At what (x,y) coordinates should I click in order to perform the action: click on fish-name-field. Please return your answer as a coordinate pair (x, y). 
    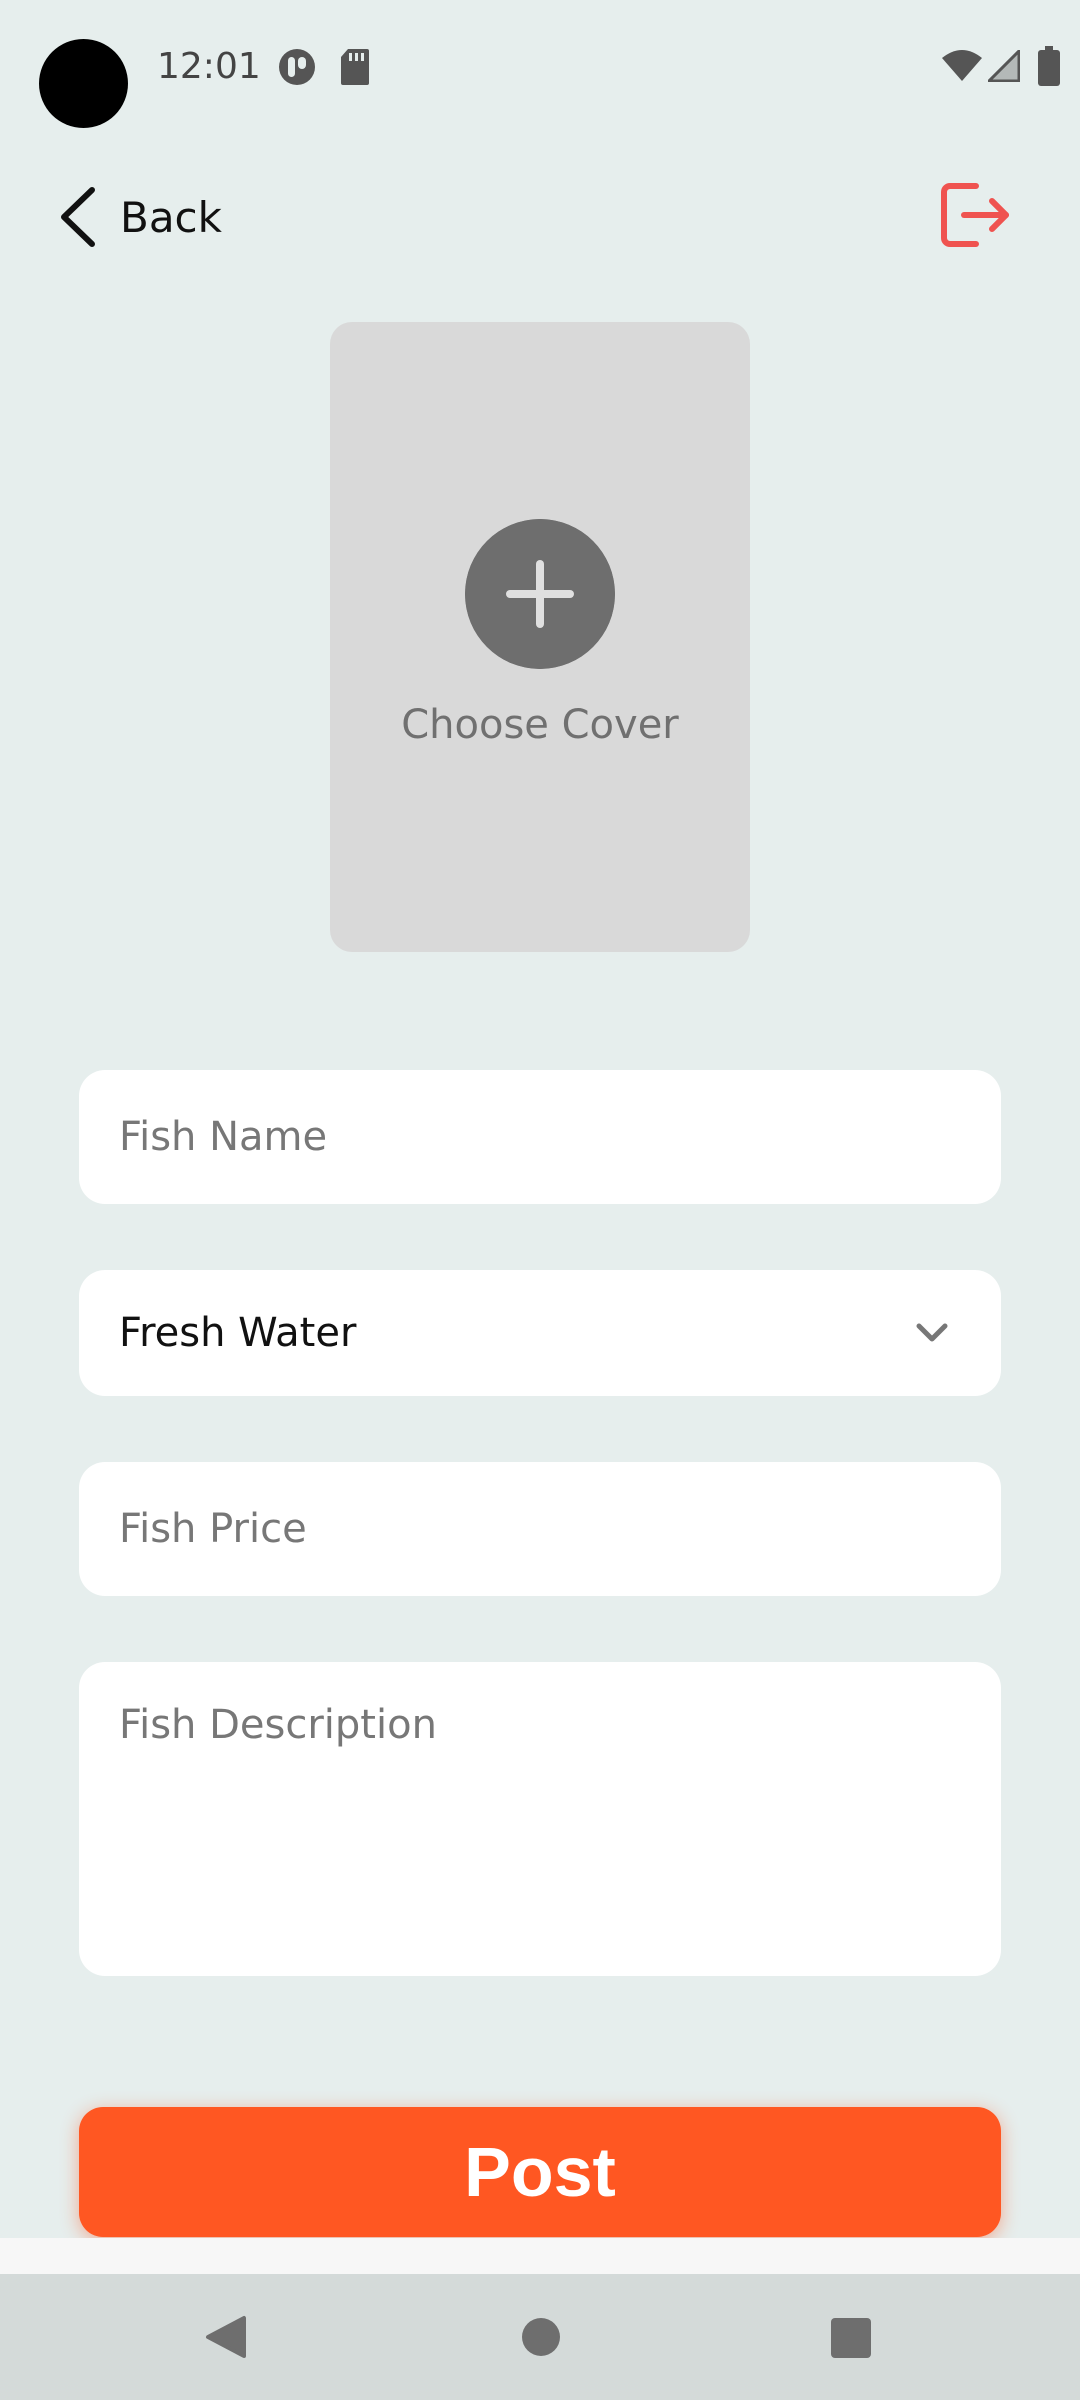
    Looking at the image, I should click on (540, 1137).